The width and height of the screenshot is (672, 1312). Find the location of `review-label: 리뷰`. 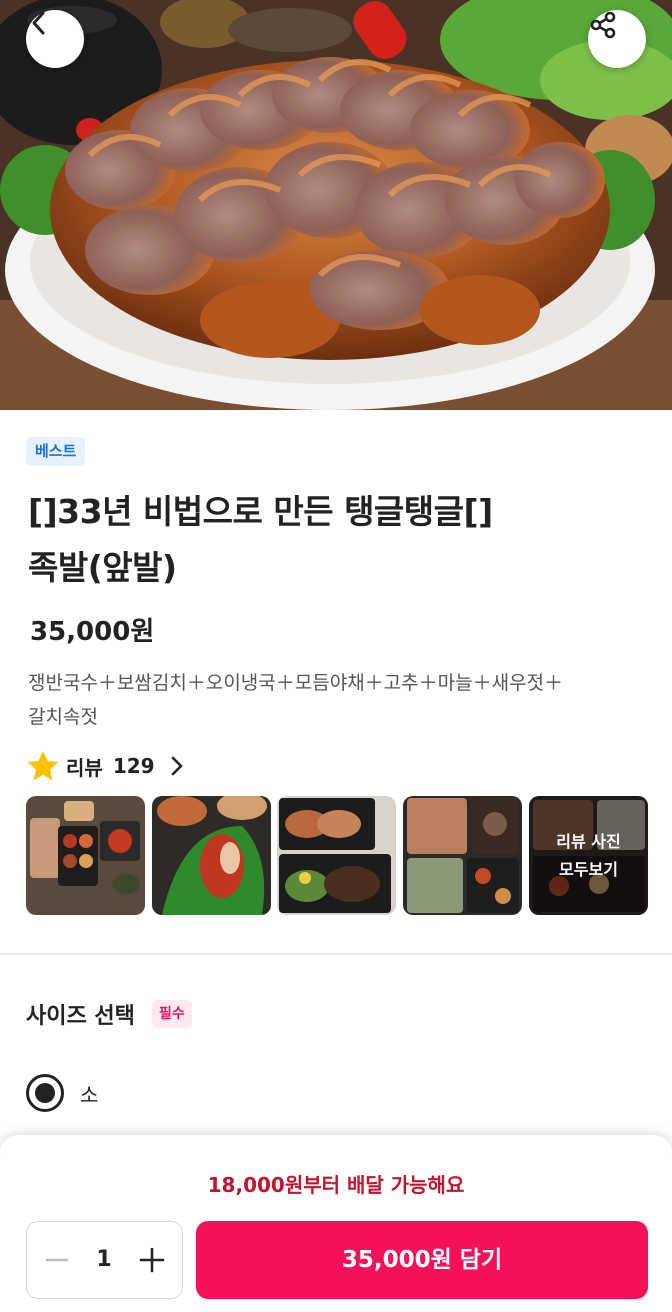

review-label: 리뷰 is located at coordinates (84, 767).